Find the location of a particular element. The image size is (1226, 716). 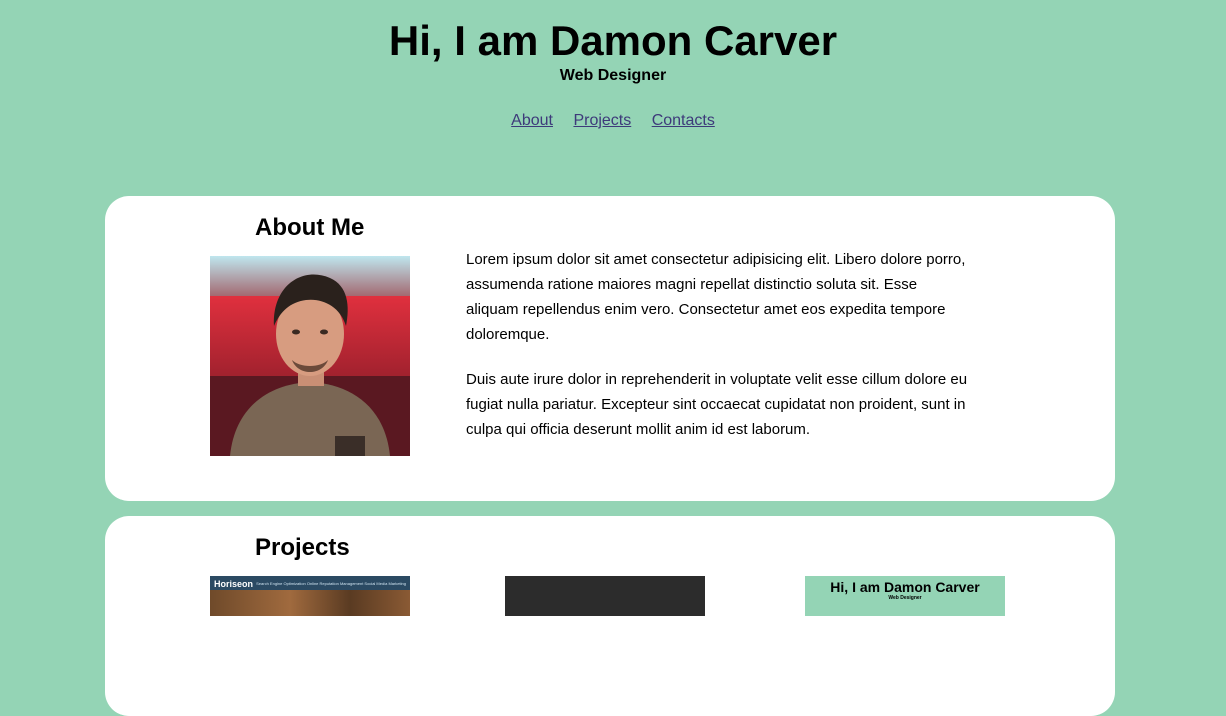

main-nav: About Projects Contacts is located at coordinates (613, 121).